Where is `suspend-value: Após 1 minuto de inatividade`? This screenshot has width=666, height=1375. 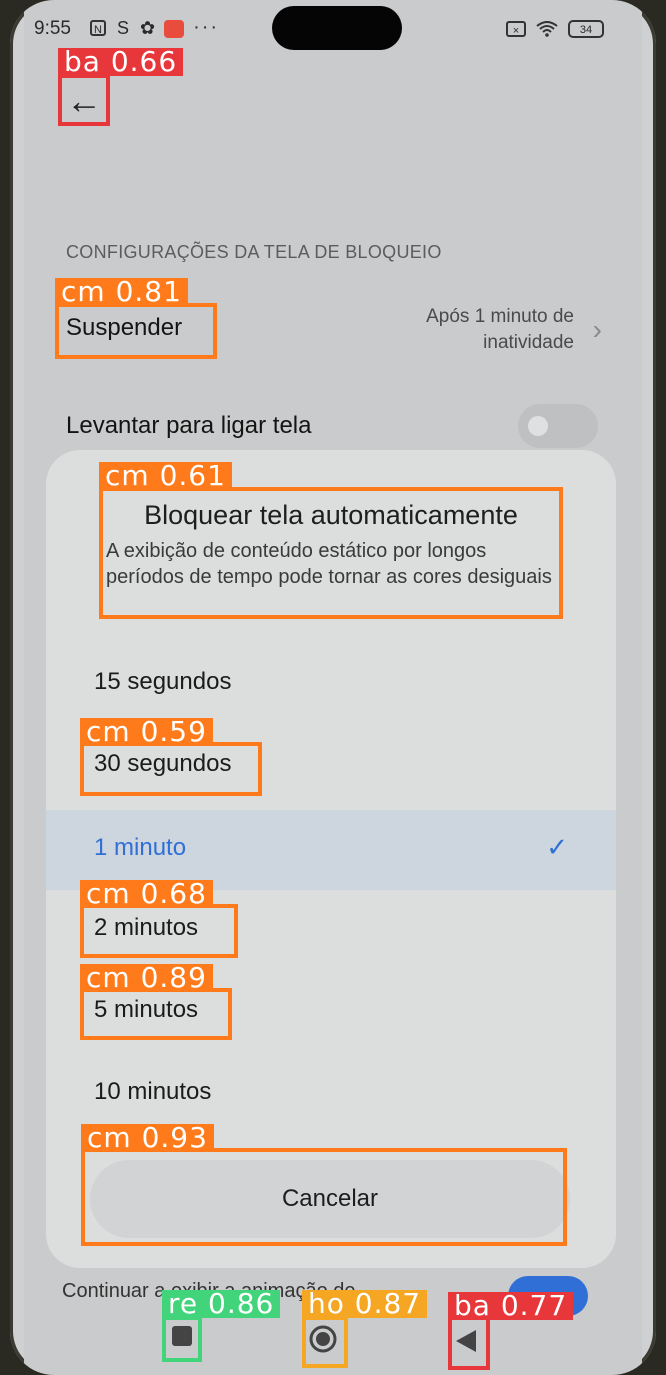
suspend-value: Após 1 minuto de inatividade is located at coordinates (464, 330).